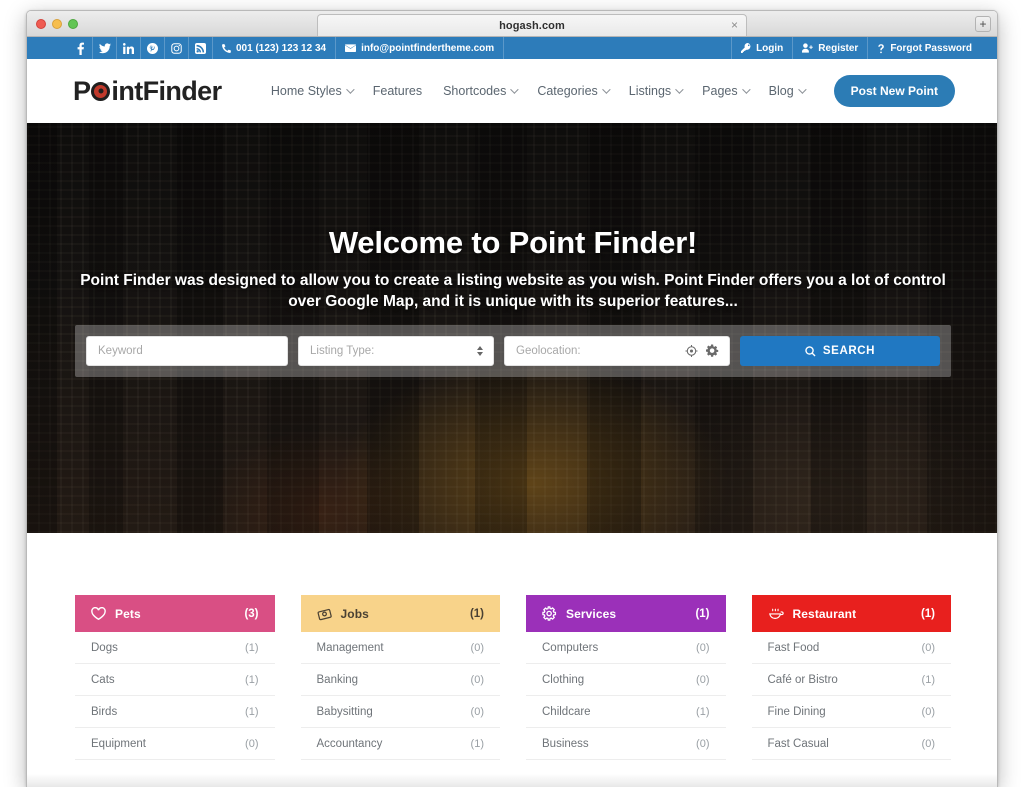 Image resolution: width=1024 pixels, height=787 pixels. I want to click on nav-label: Categories, so click(567, 91).